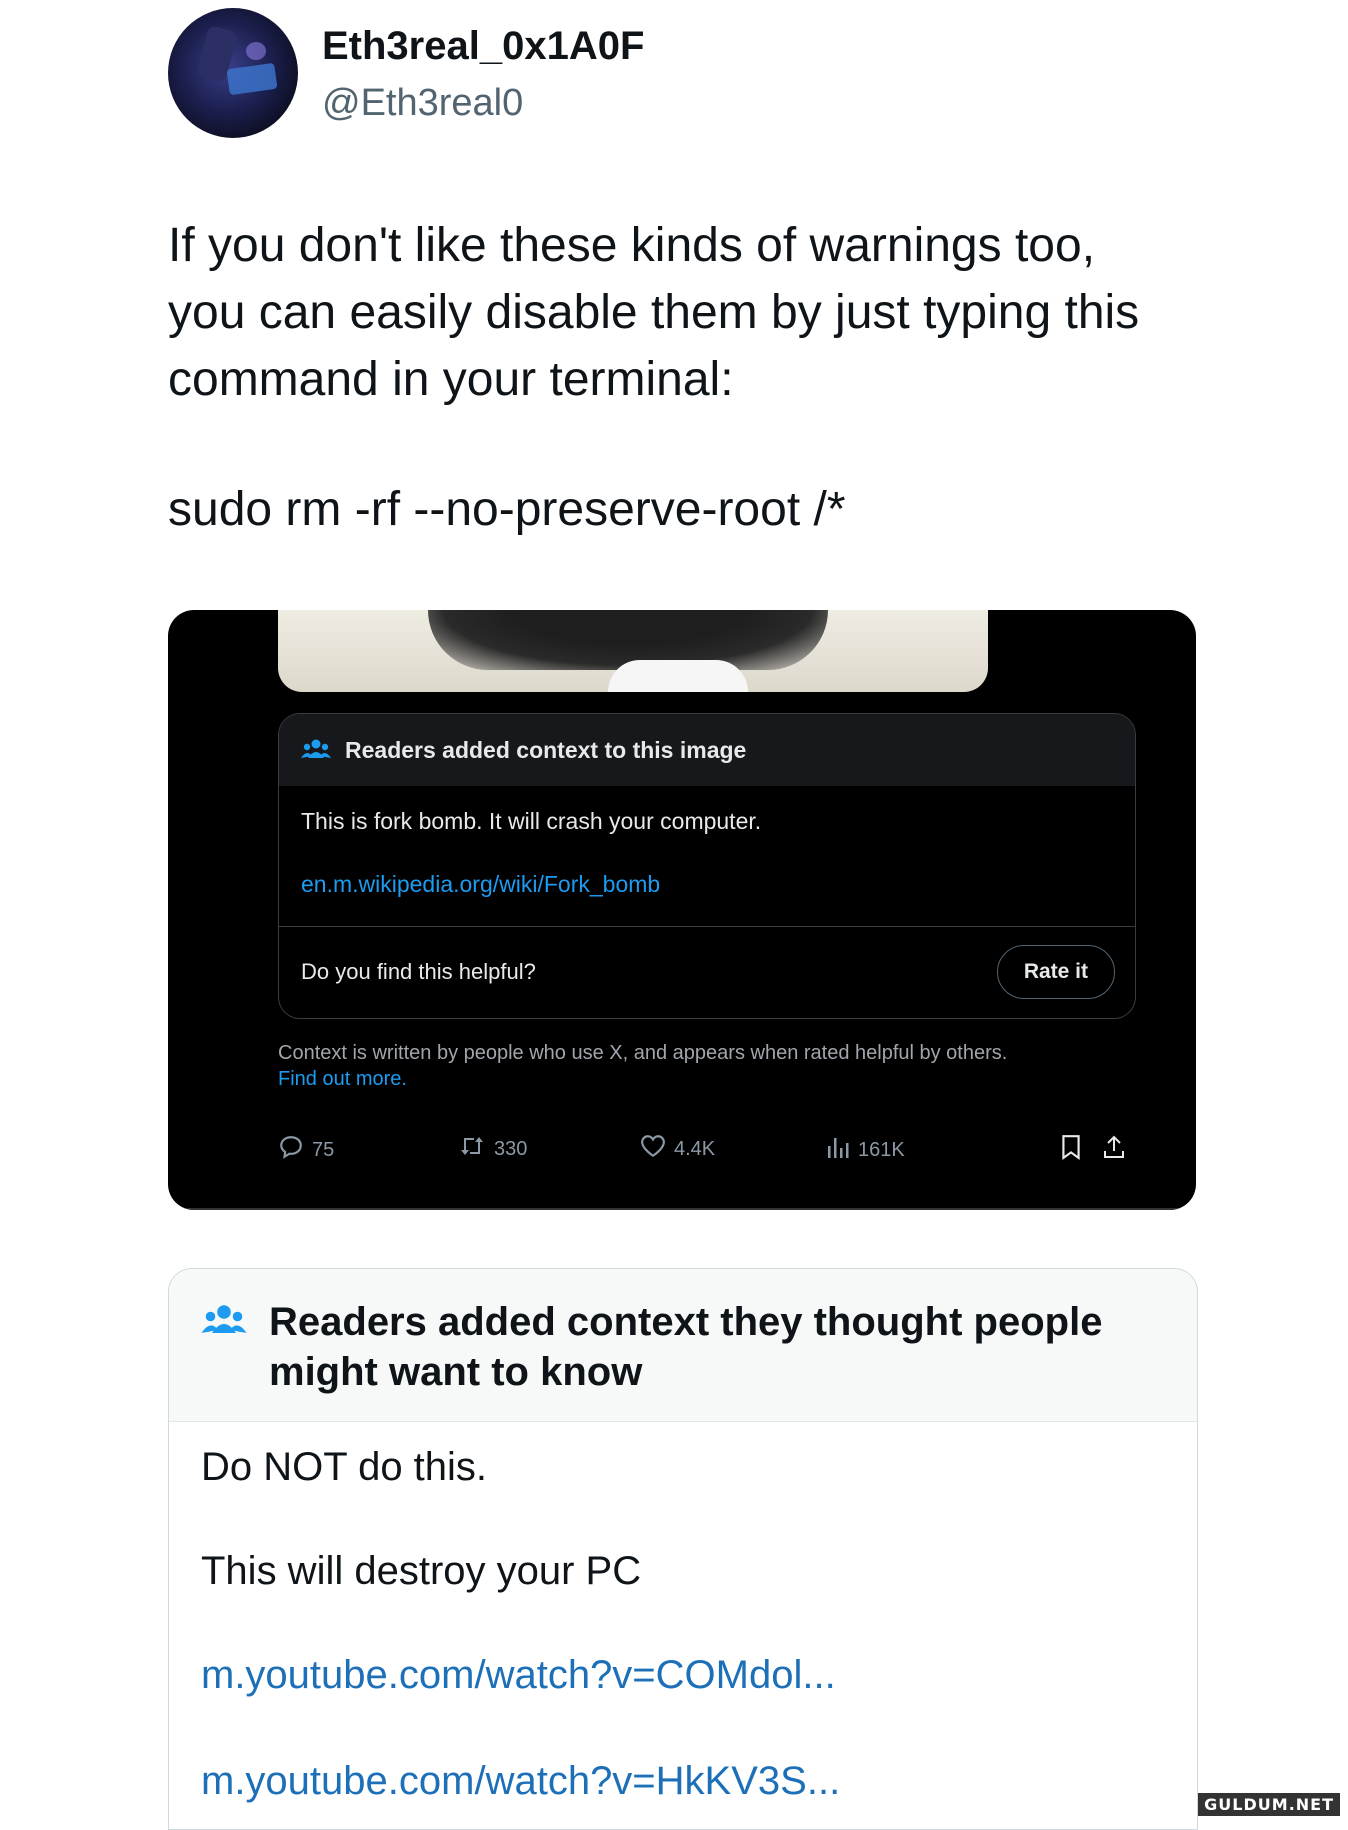 The height and width of the screenshot is (1830, 1348). What do you see at coordinates (323, 1149) in the screenshot?
I see `reply-count: 75` at bounding box center [323, 1149].